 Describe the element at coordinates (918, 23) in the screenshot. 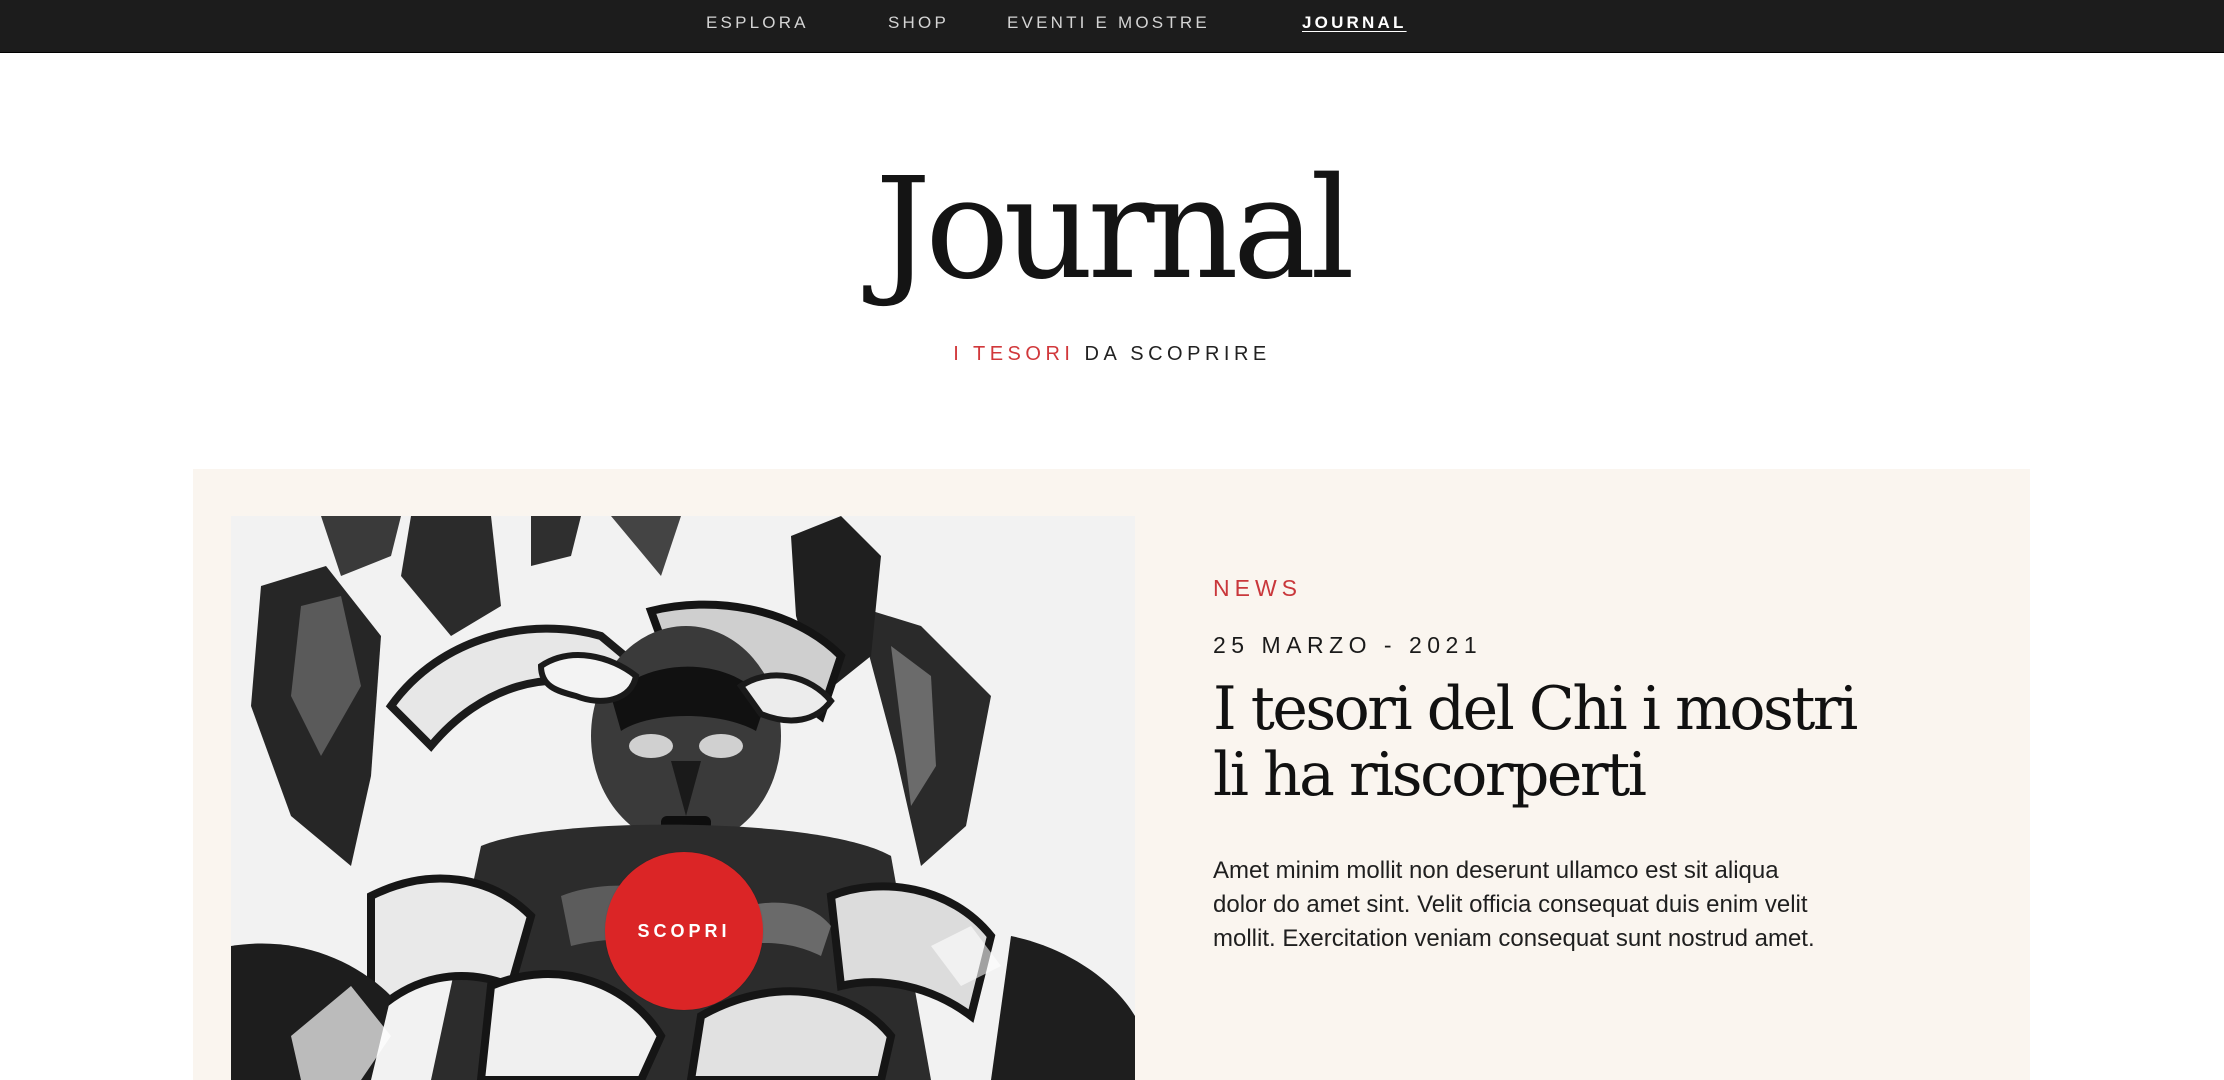

I see `nav-item-shop: SHOP` at that location.